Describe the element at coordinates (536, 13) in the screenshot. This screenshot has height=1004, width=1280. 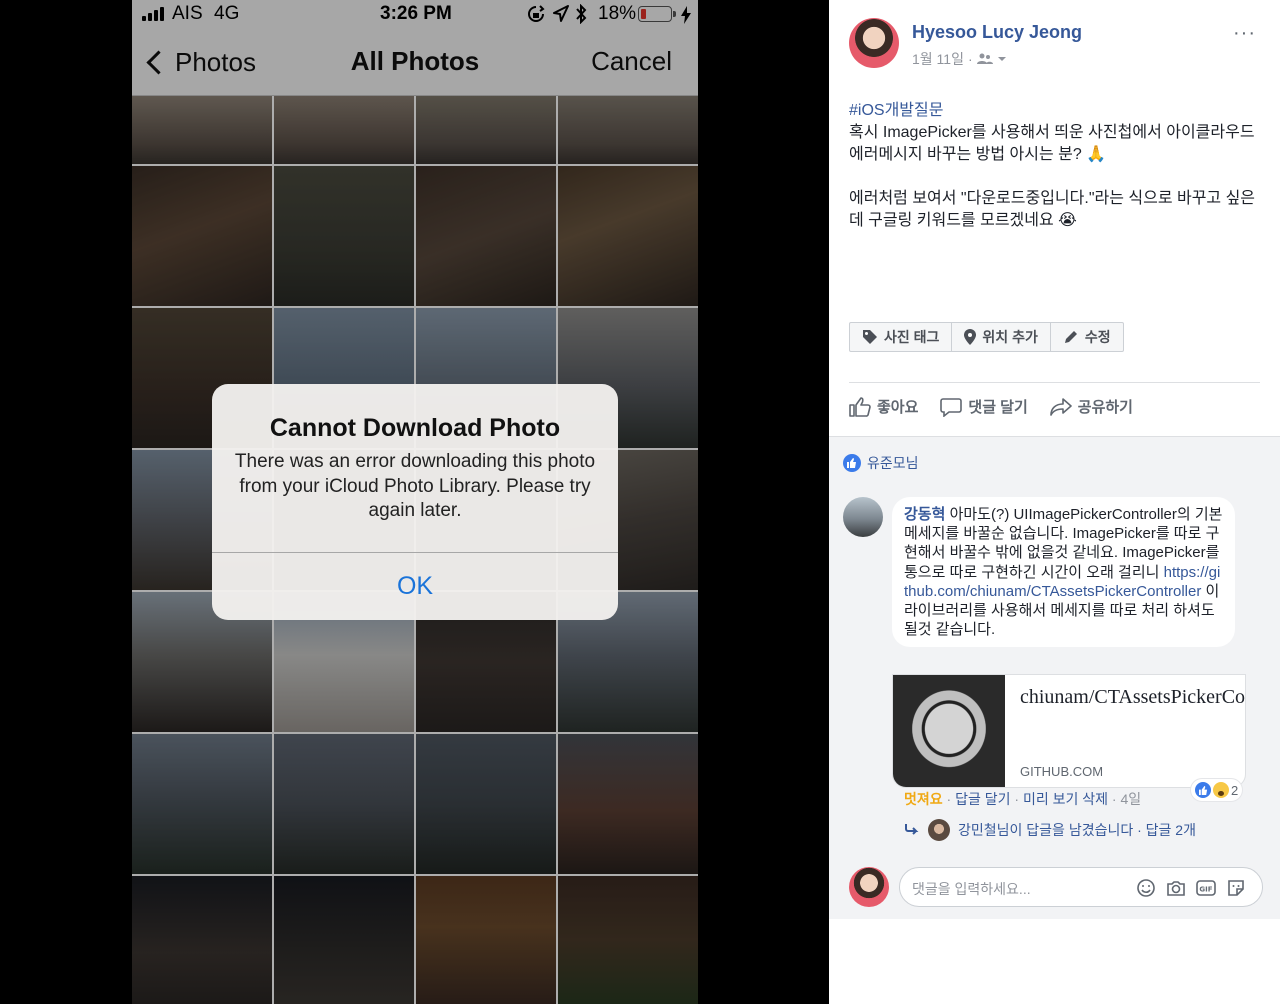
I see `lock-rotation-icon` at that location.